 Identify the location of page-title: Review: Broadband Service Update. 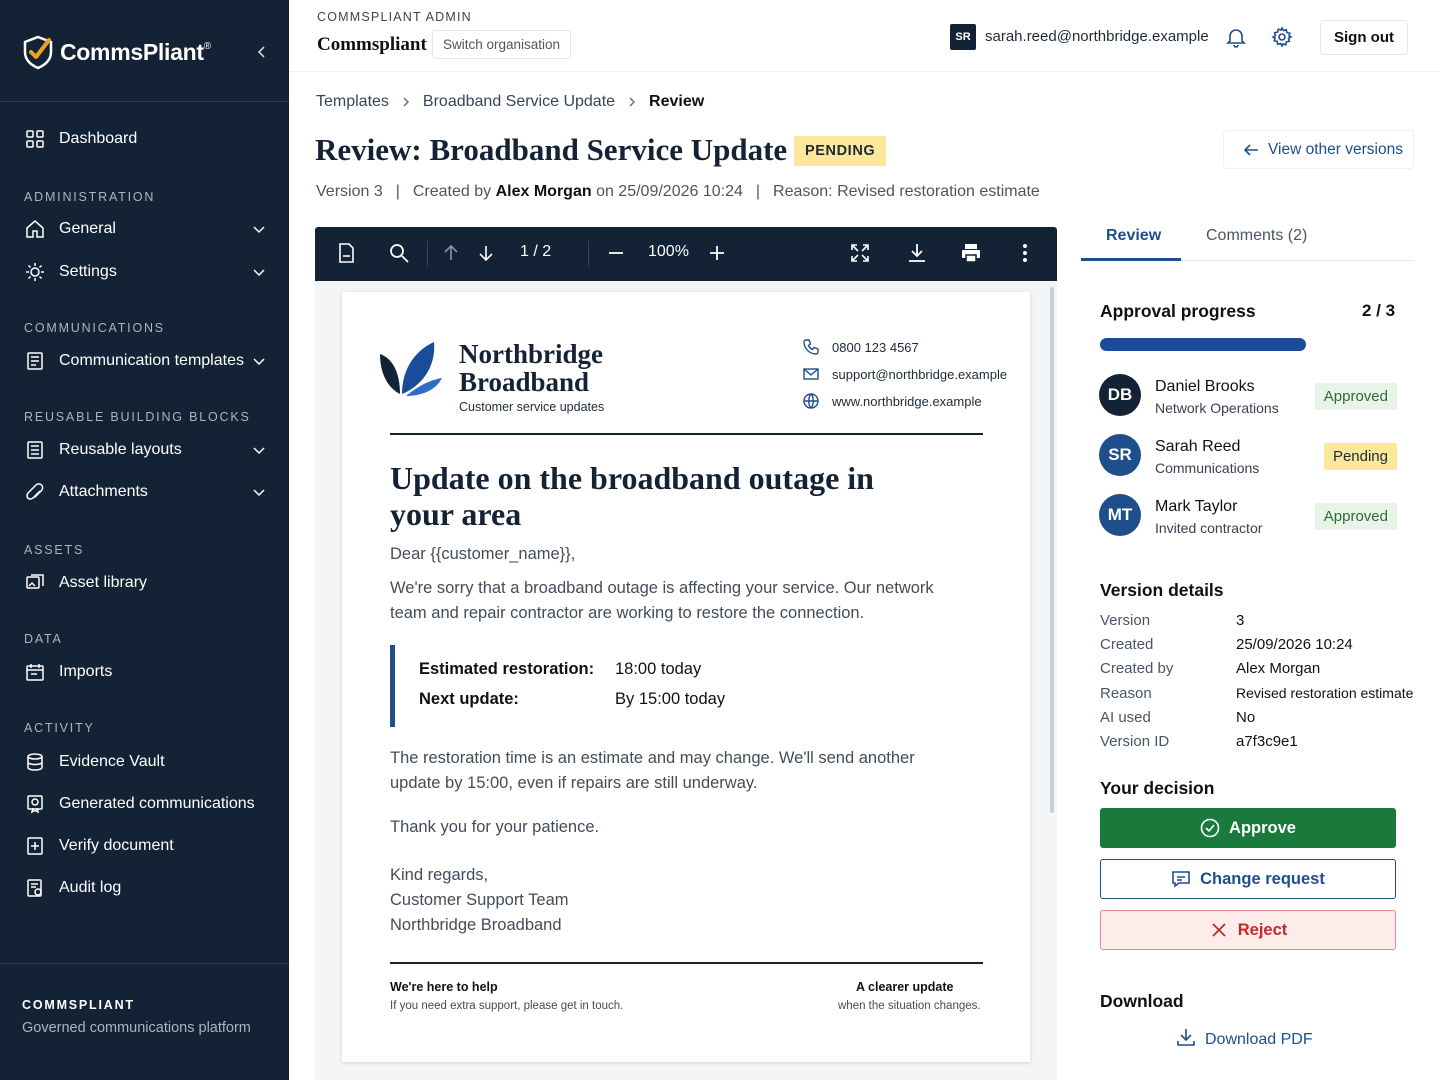
(551, 149).